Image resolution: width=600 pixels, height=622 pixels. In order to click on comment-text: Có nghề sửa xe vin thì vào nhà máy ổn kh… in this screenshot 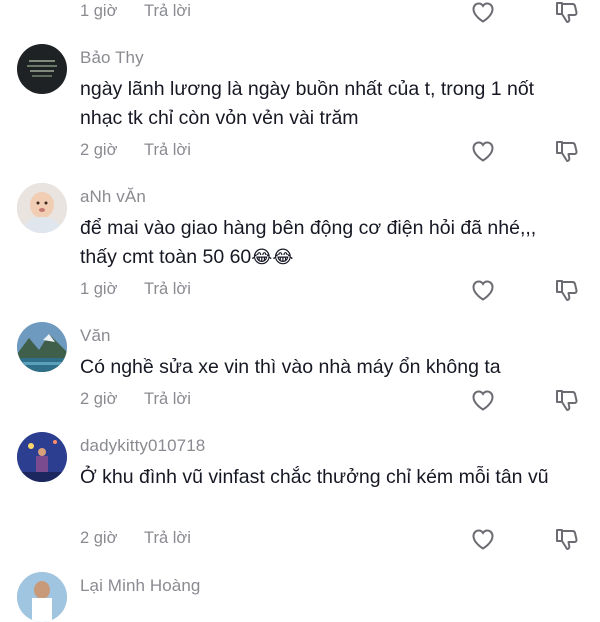, I will do `click(290, 367)`.